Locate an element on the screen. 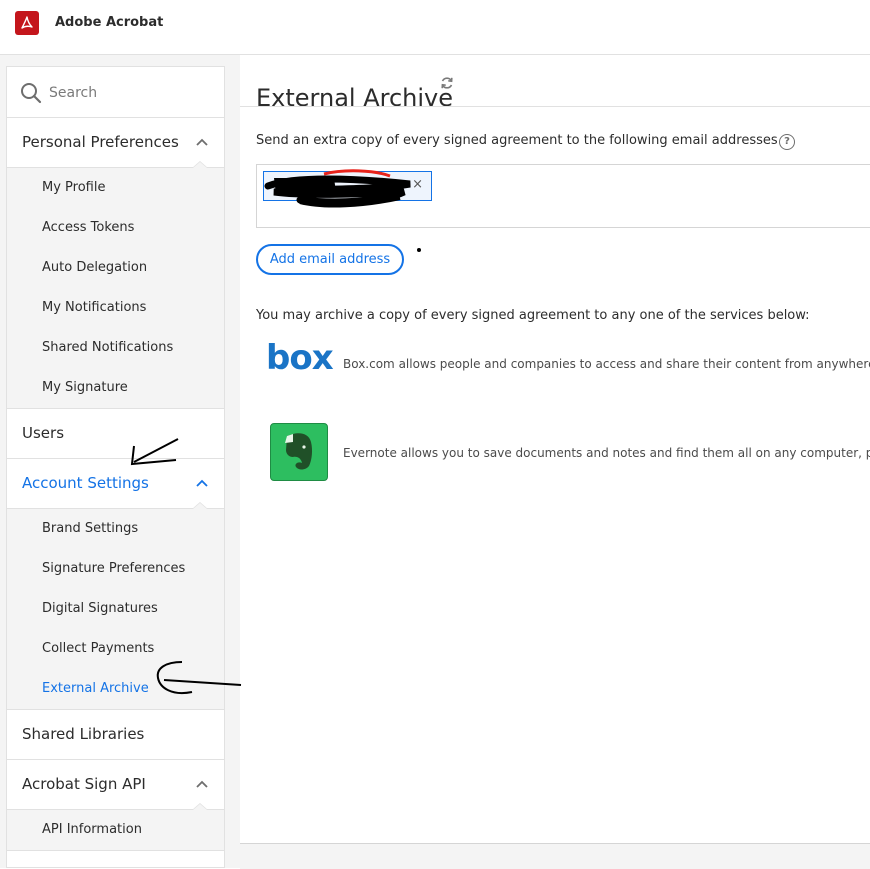 The image size is (870, 869). sidebar-section-label: Shared Libraries is located at coordinates (83, 734).